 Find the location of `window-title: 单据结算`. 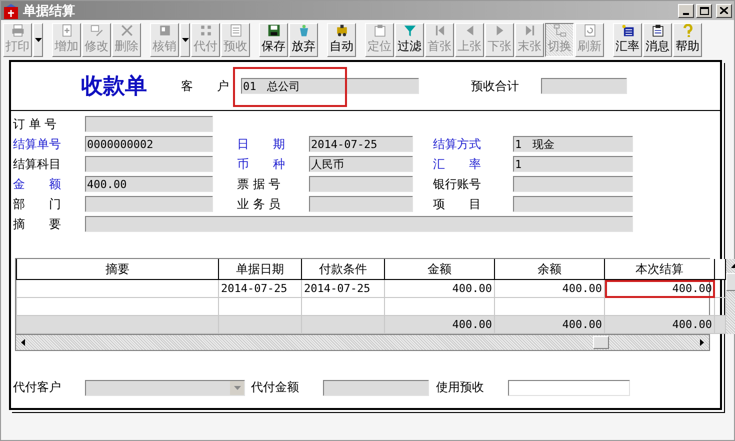

window-title: 单据结算 is located at coordinates (49, 11).